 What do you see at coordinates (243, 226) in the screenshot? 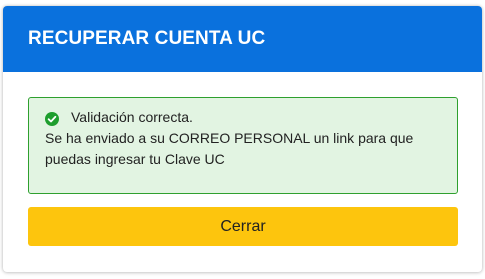
I see `close-button: Cerrar` at bounding box center [243, 226].